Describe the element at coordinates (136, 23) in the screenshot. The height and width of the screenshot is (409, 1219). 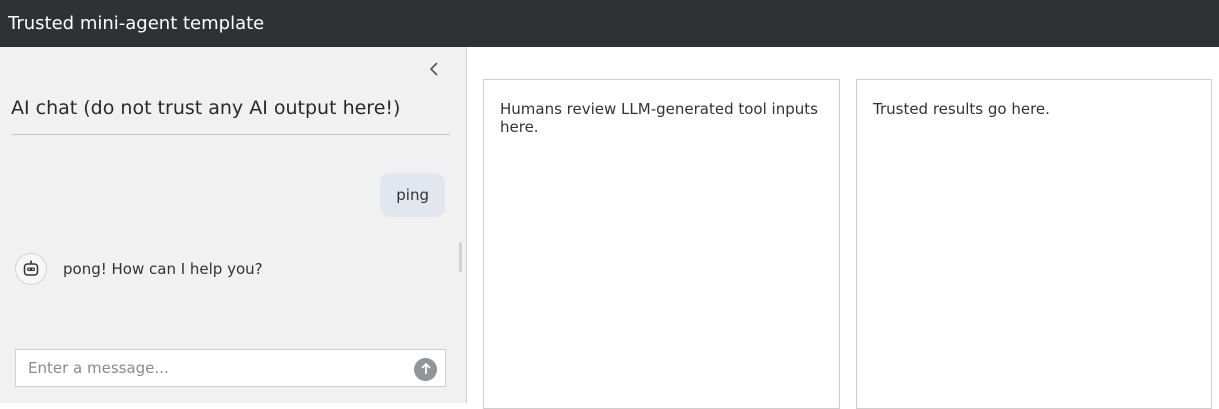
I see `app-title: Trusted mini-agent template` at that location.